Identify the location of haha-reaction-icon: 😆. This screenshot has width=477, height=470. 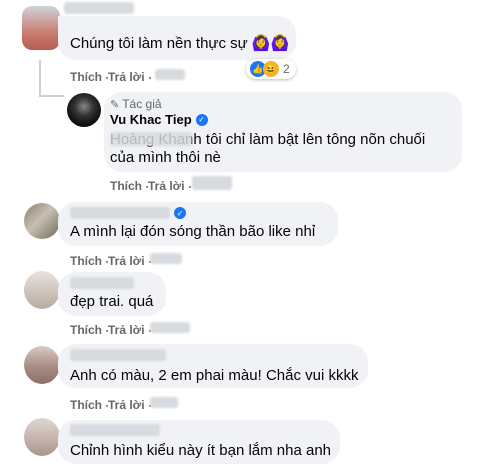
(271, 69).